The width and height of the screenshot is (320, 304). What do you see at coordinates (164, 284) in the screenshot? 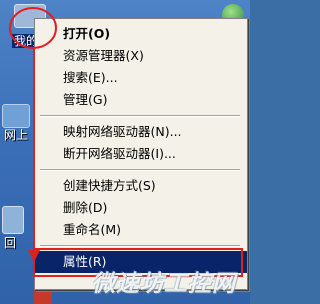
I see `watermark: 微速坊工控网` at bounding box center [164, 284].